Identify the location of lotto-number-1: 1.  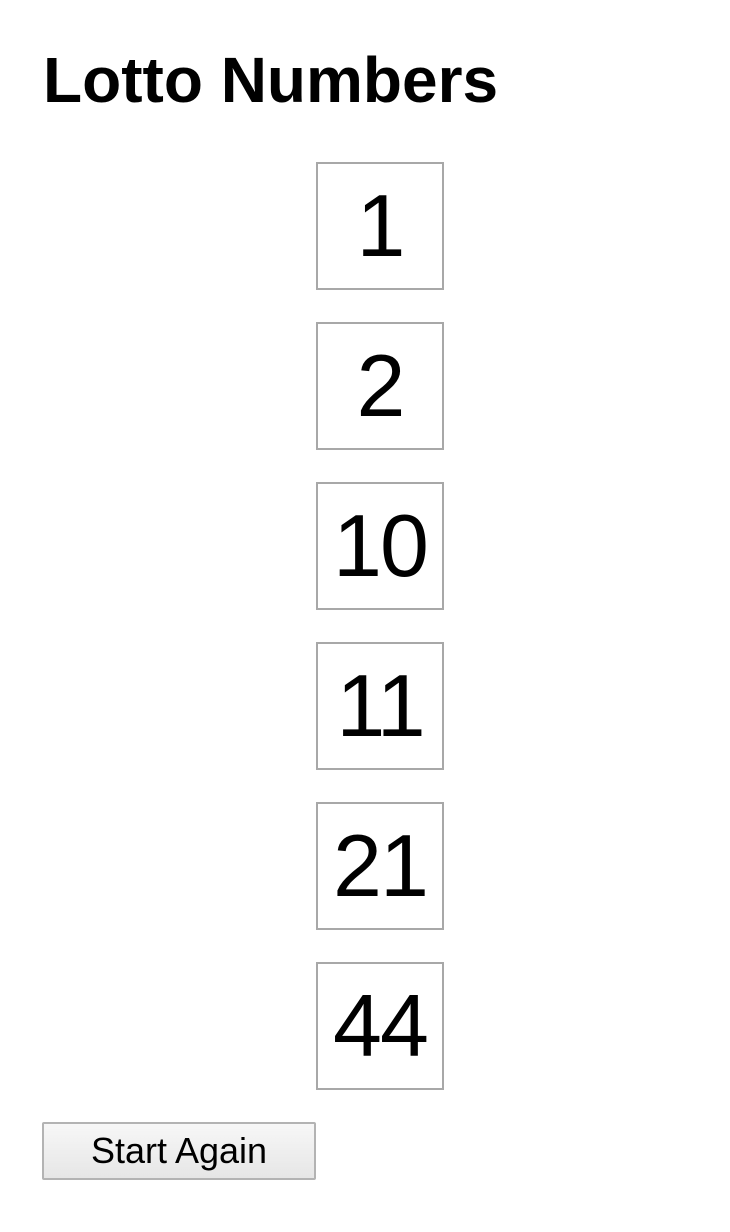
(381, 225).